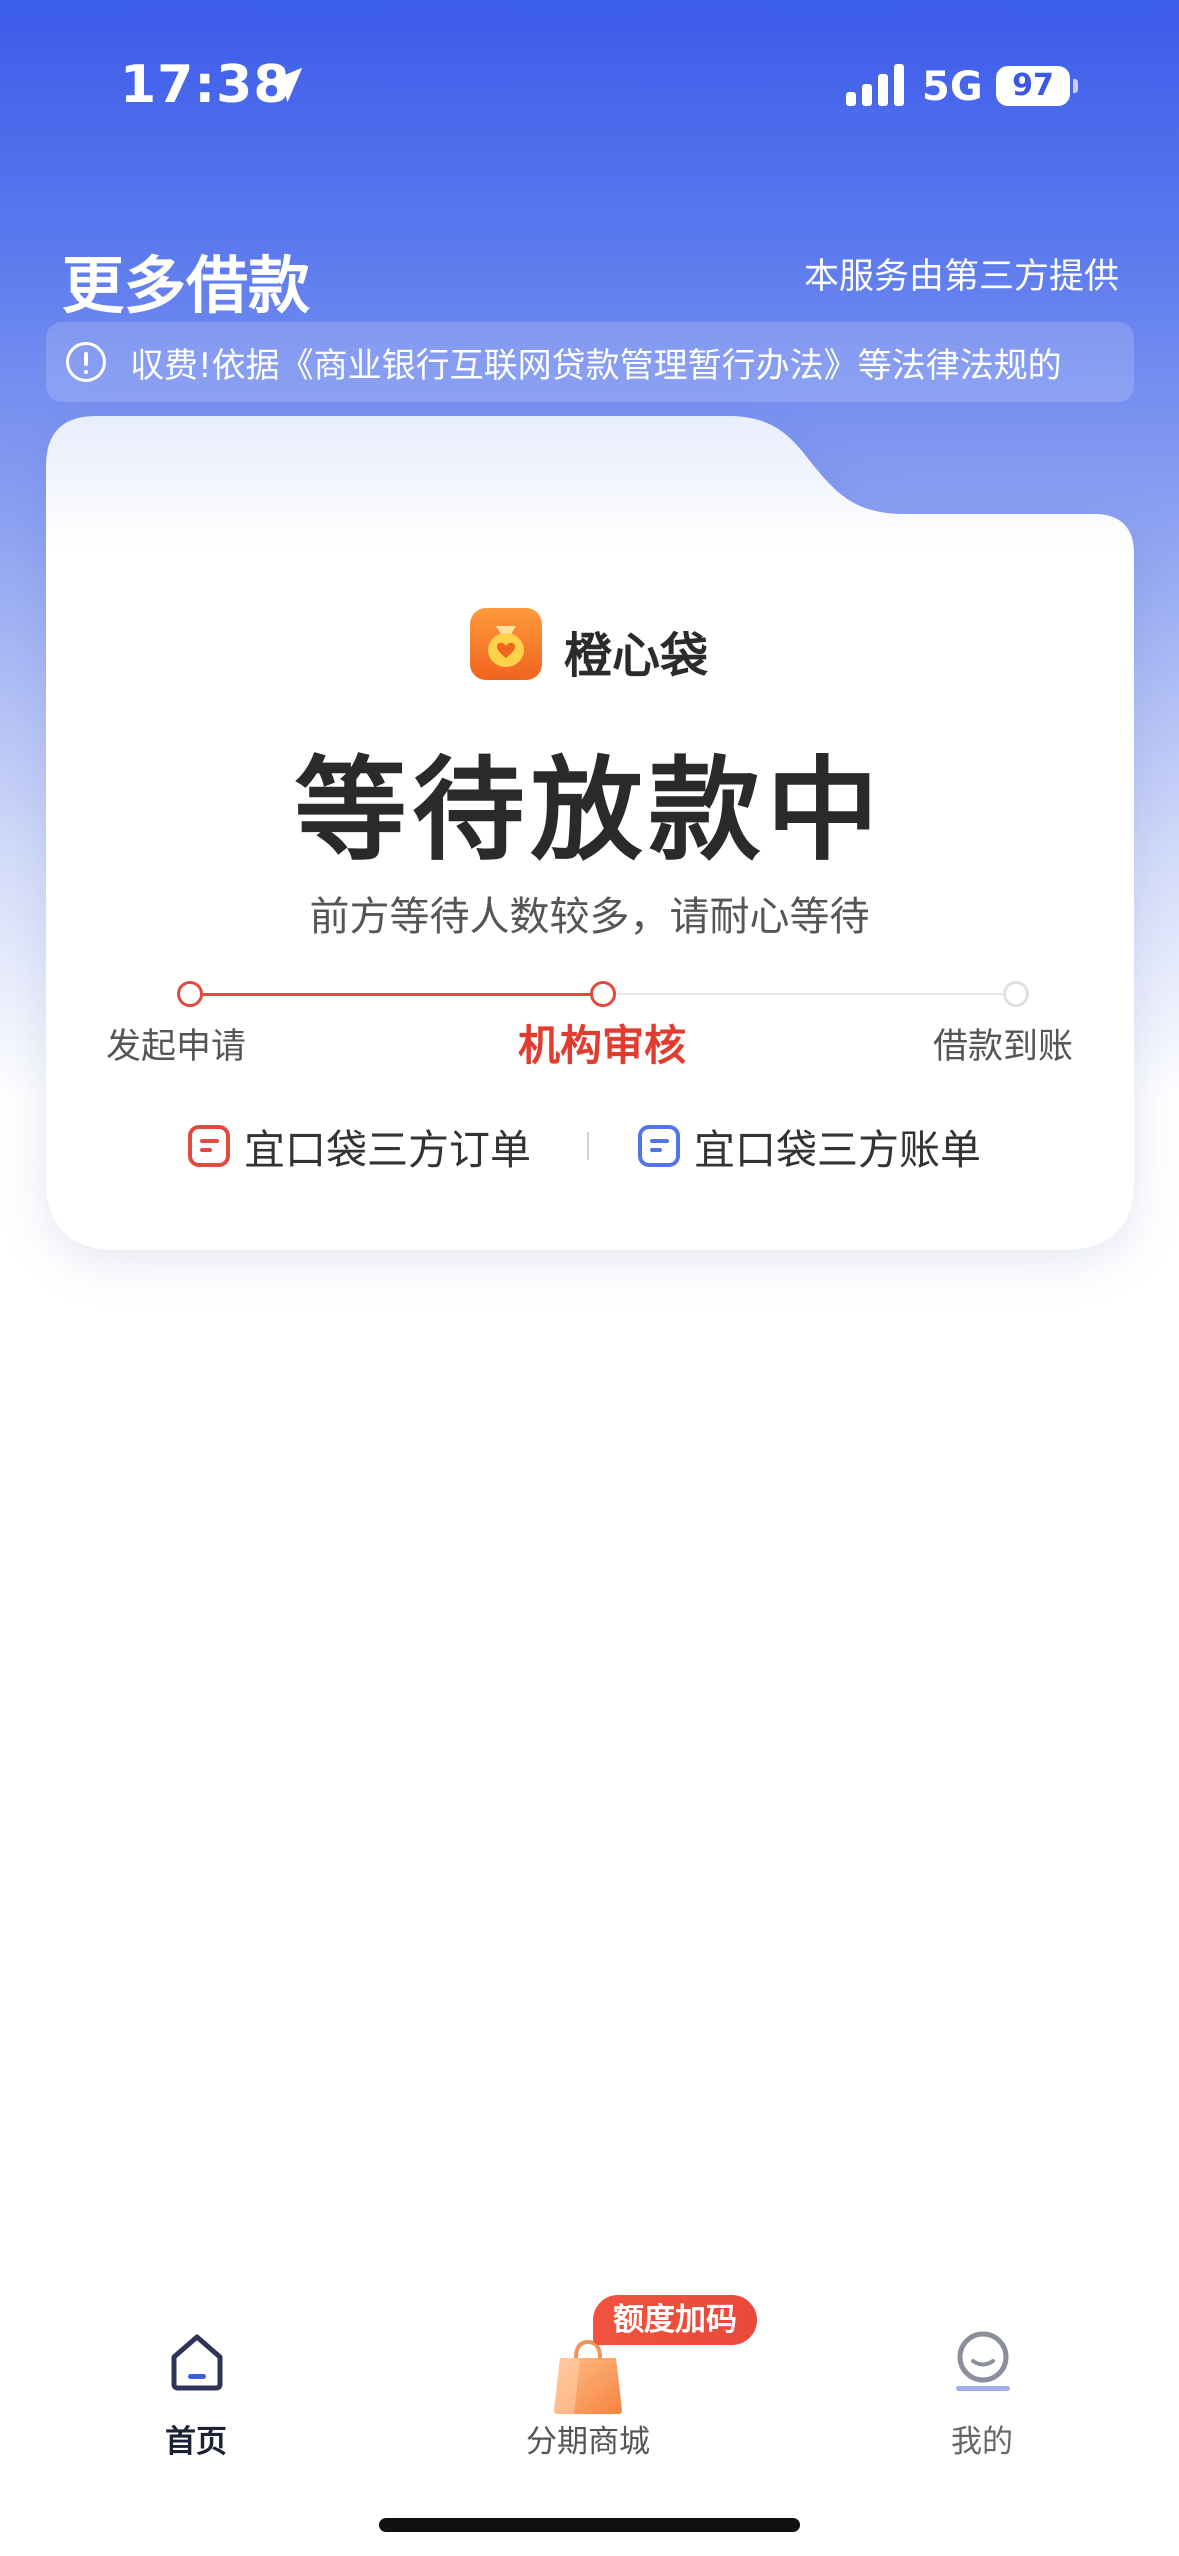 This screenshot has width=1179, height=2556. Describe the element at coordinates (506, 644) in the screenshot. I see `brand-logo-icon` at that location.